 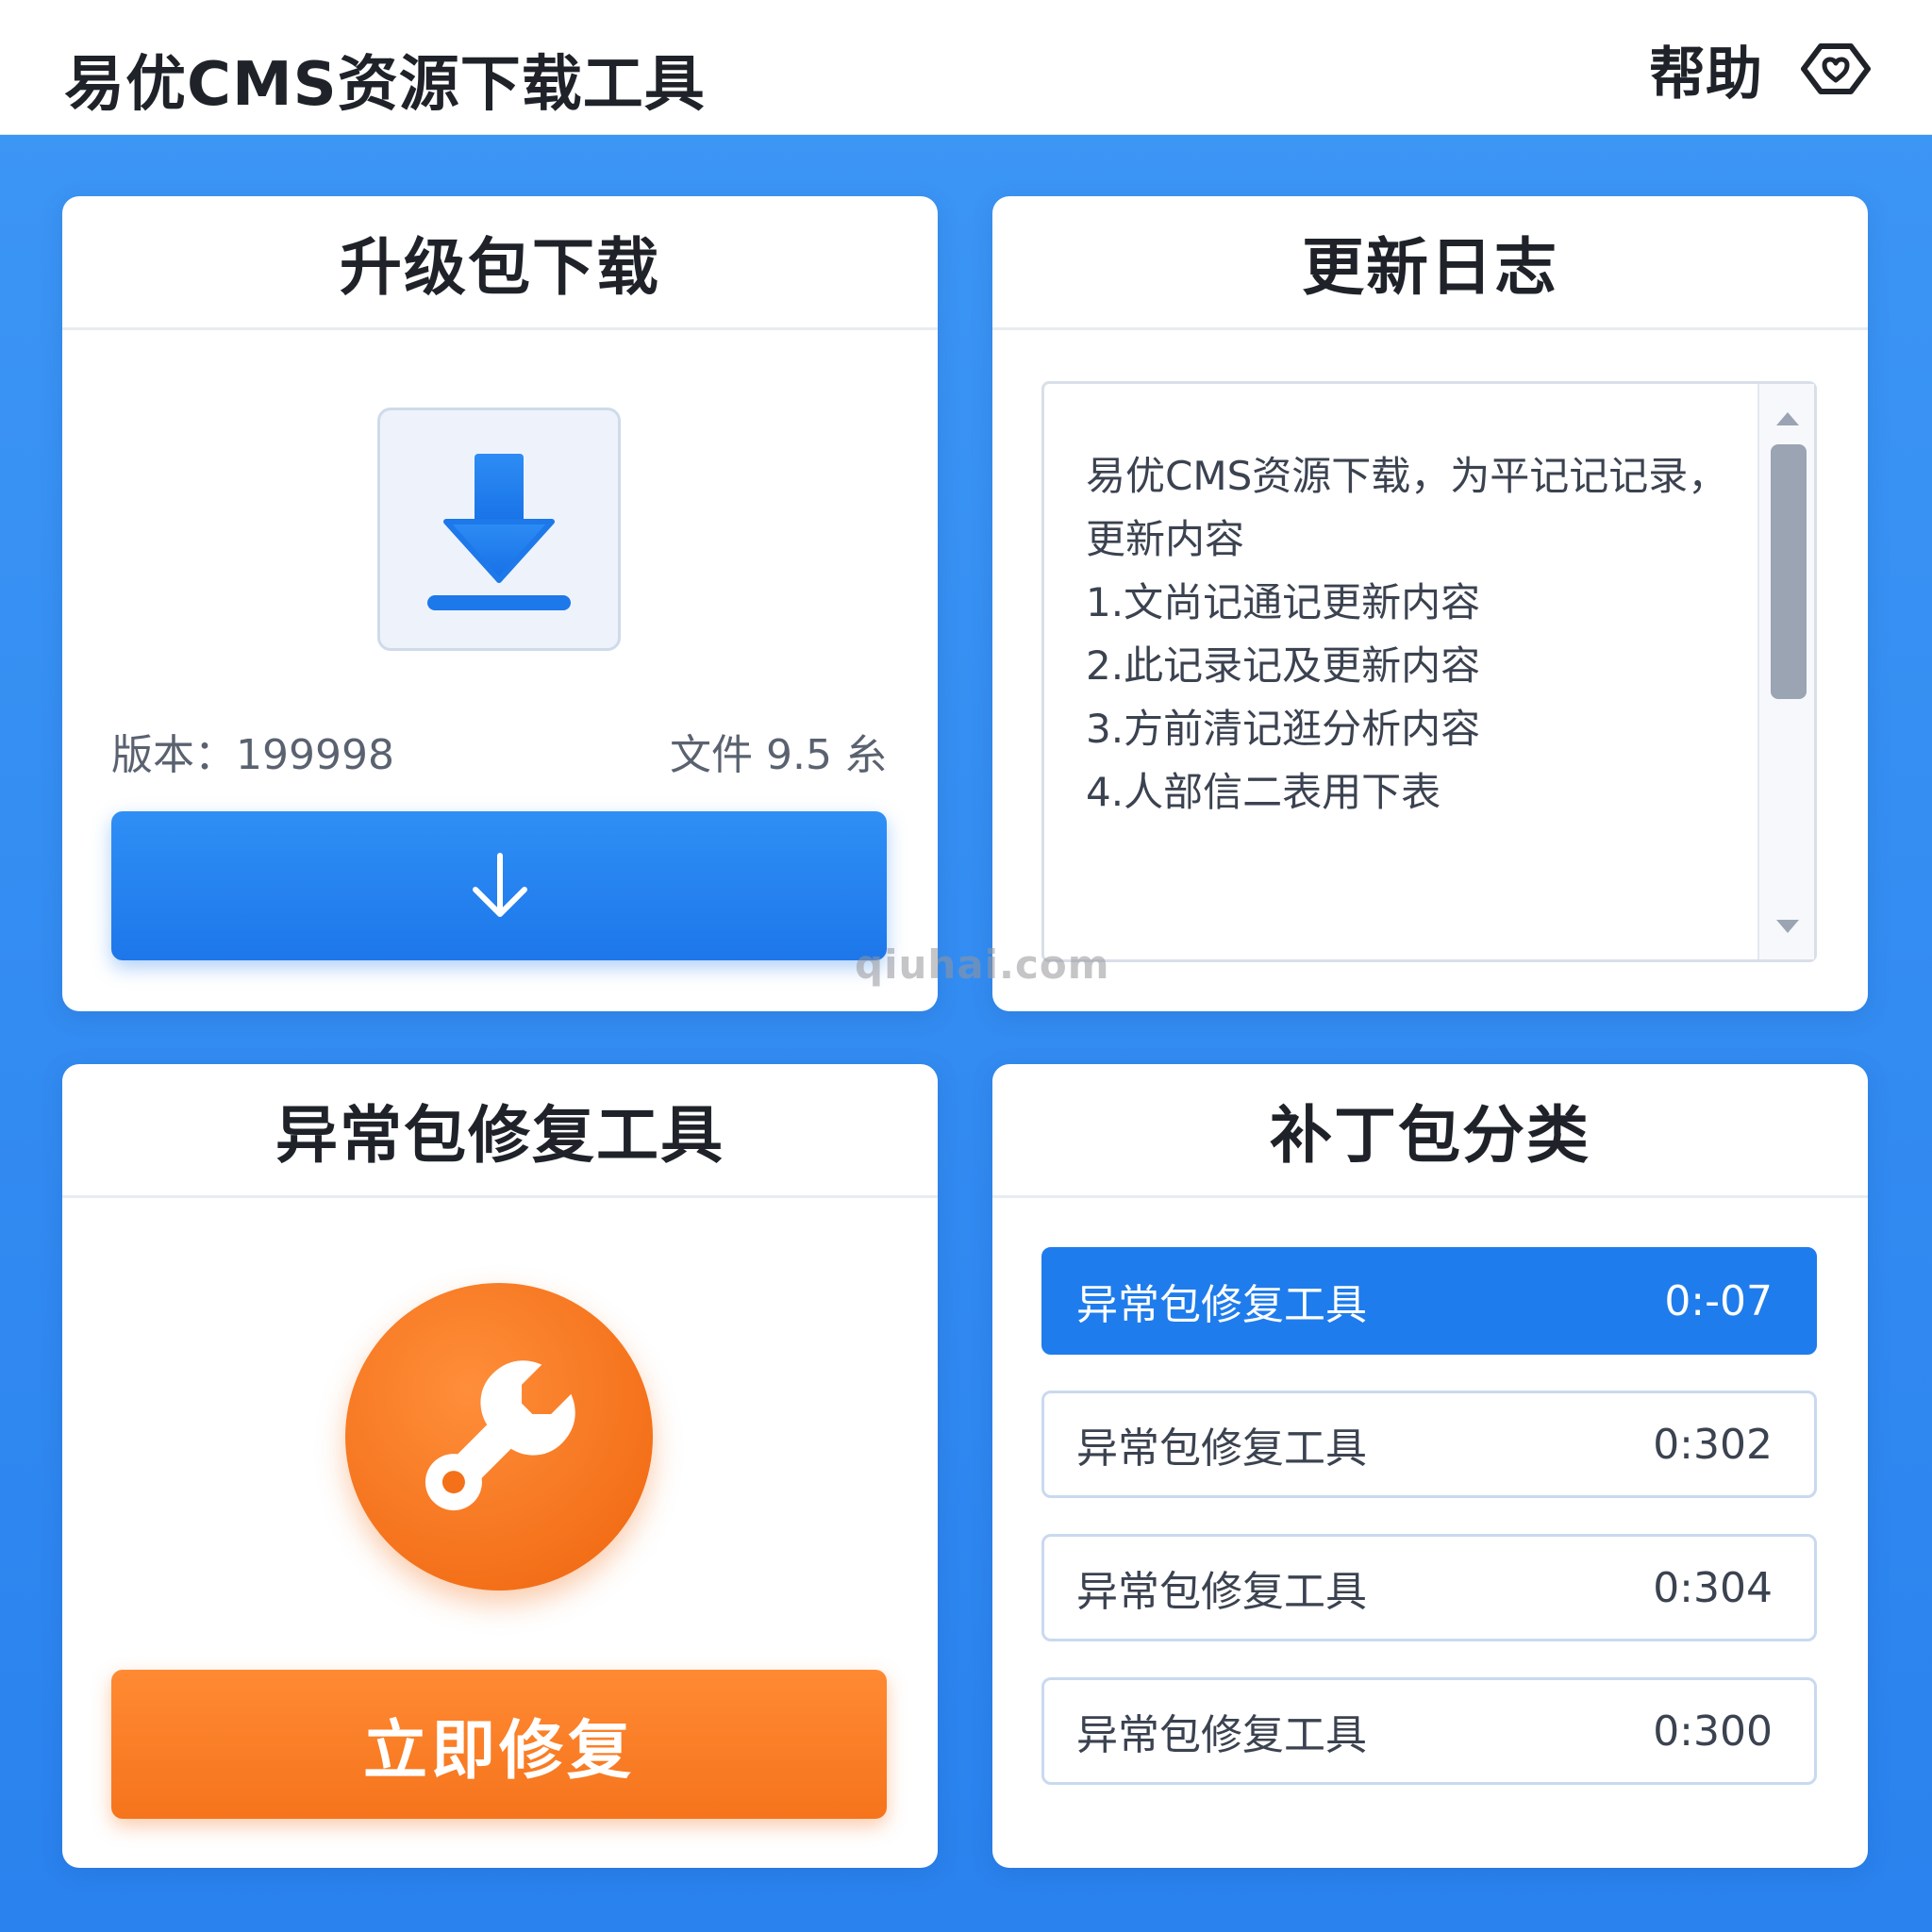 What do you see at coordinates (966, 67) in the screenshot?
I see `top-bar: 易优CMS资源下载工具 帮助` at bounding box center [966, 67].